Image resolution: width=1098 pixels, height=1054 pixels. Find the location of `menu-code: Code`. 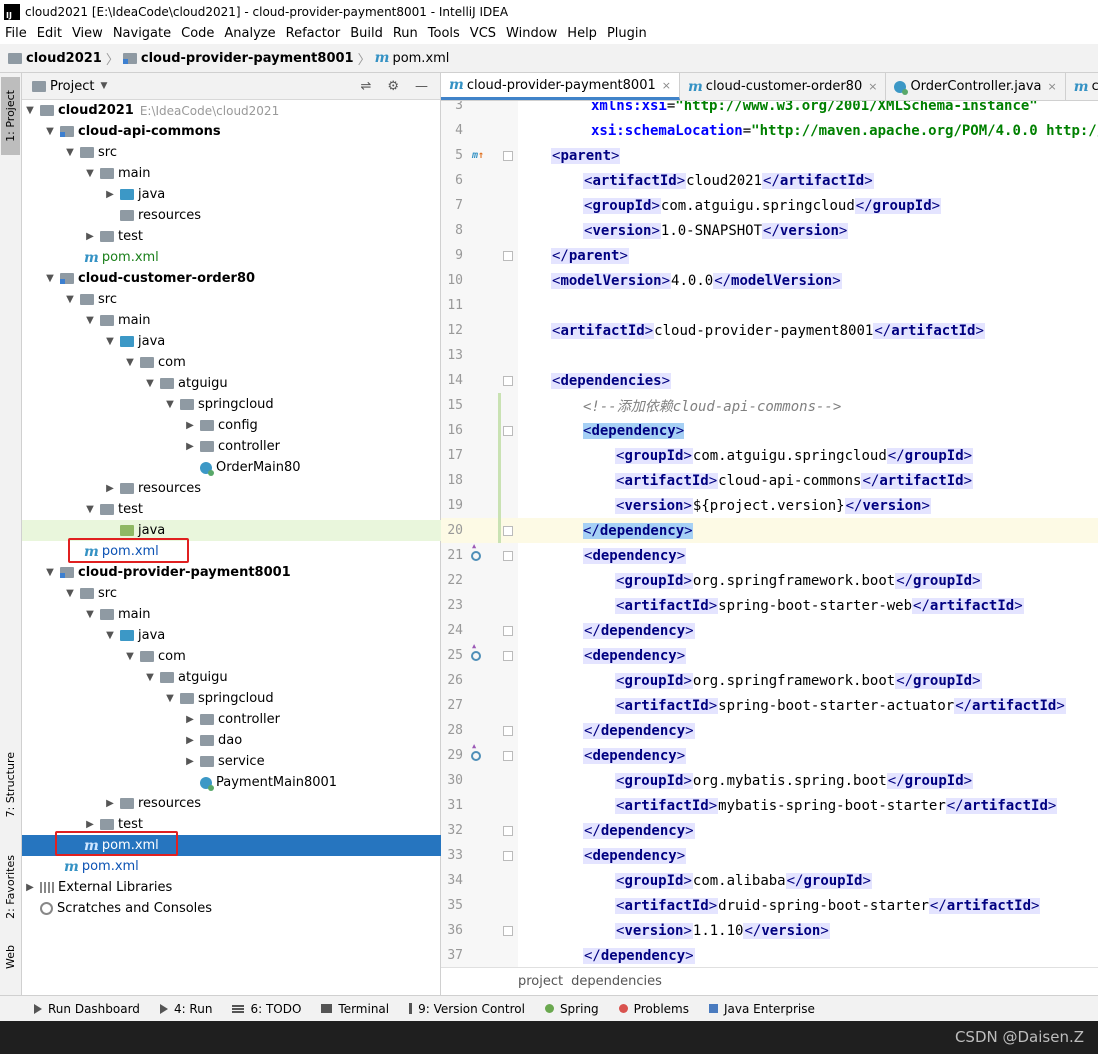

menu-code: Code is located at coordinates (197, 33).